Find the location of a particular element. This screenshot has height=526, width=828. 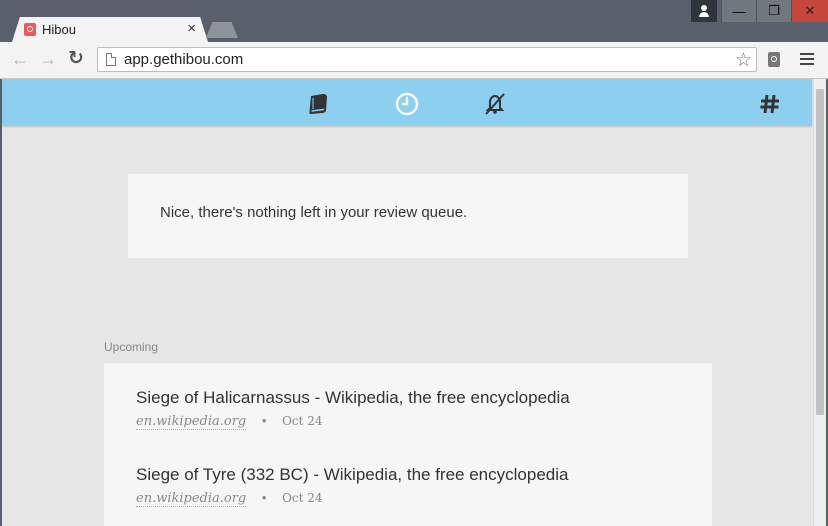

new-tab-button is located at coordinates (222, 30).